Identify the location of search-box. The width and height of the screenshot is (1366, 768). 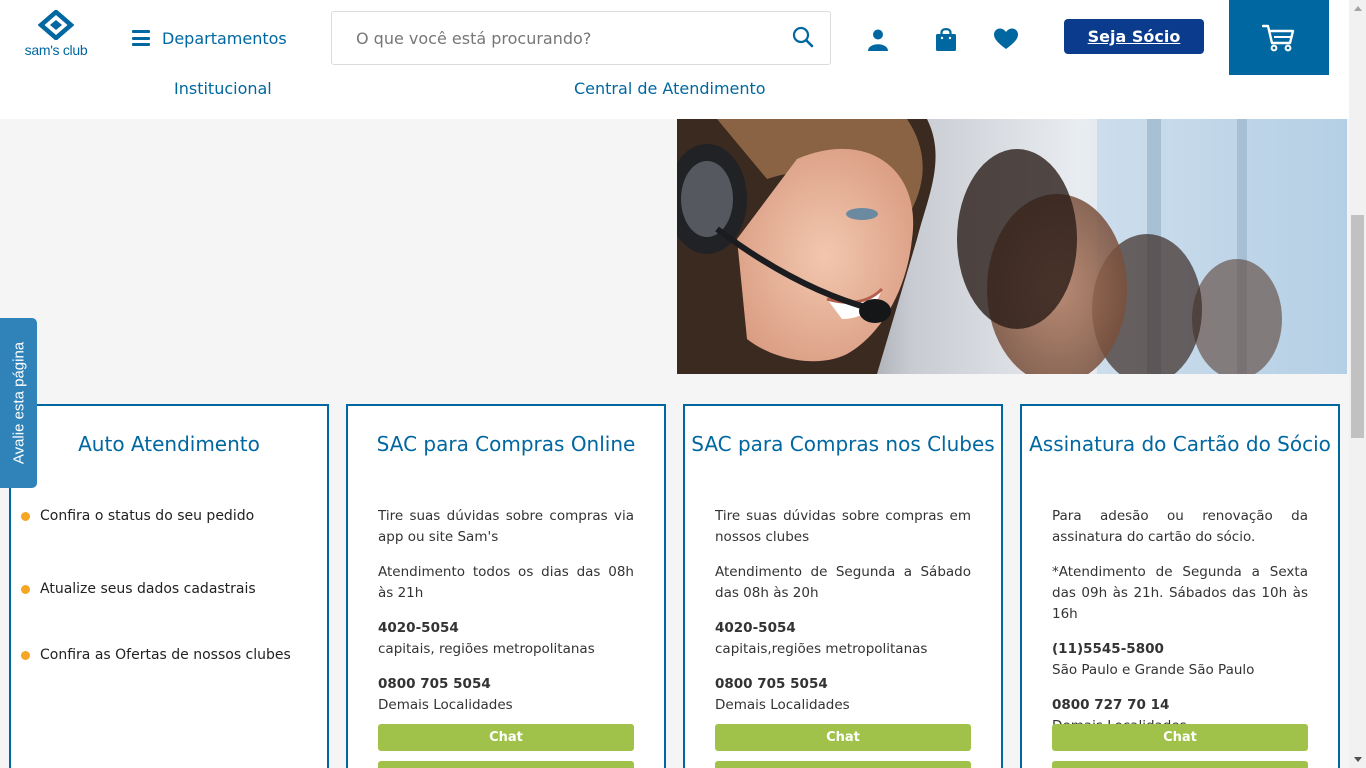
(581, 38).